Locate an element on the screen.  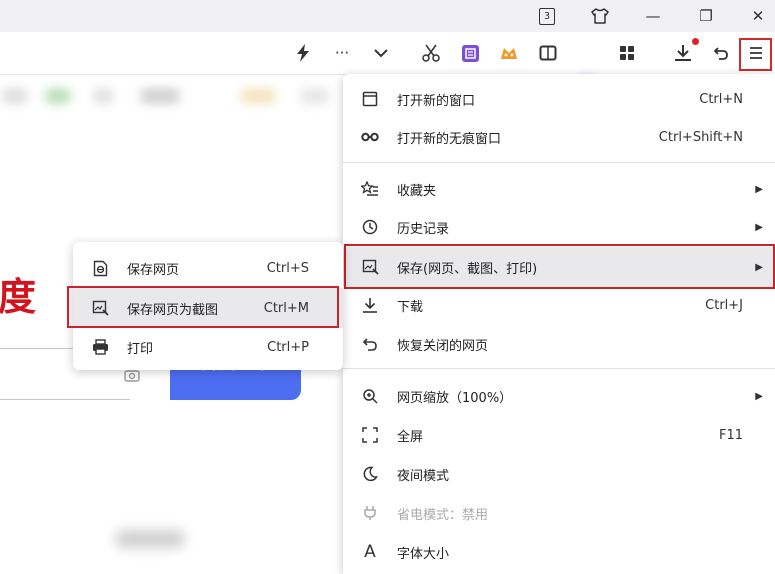
star-list-icon is located at coordinates (370, 189).